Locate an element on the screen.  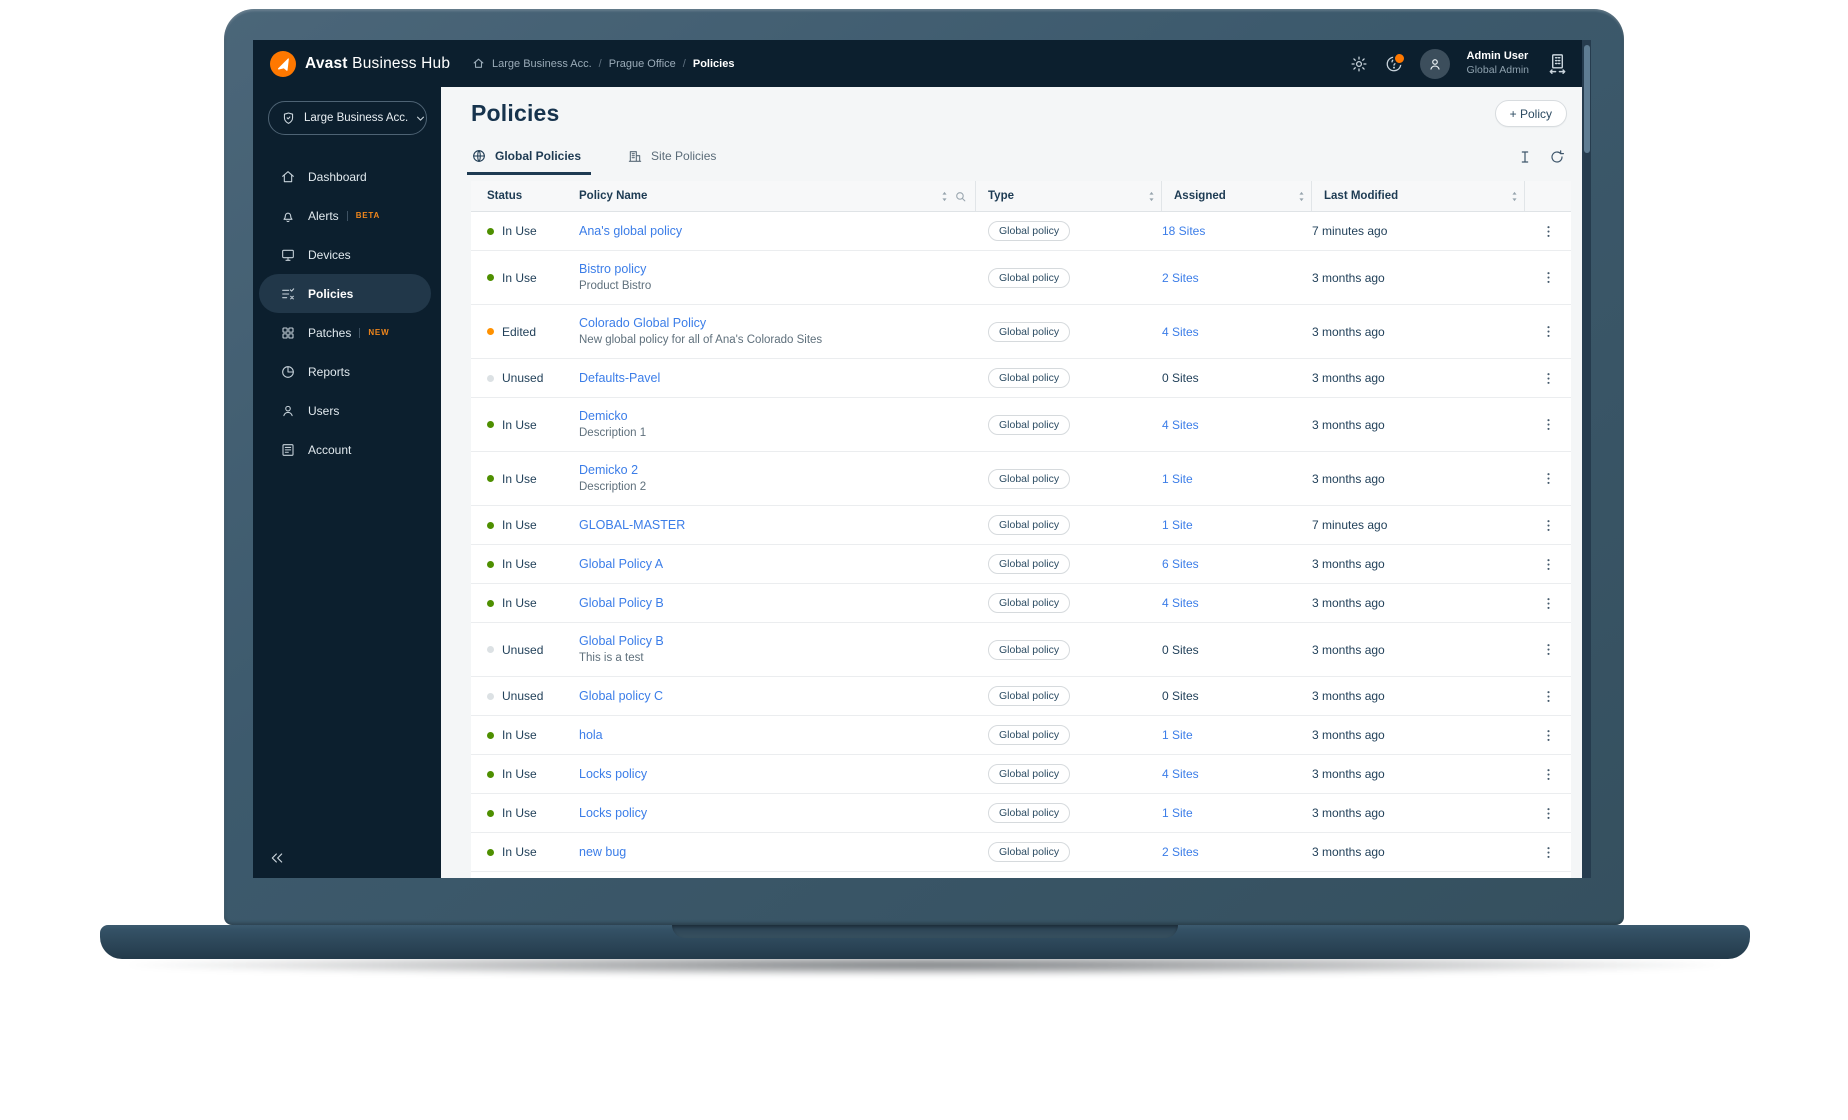
policy-name-link: Defaults-Pavel is located at coordinates (619, 378).